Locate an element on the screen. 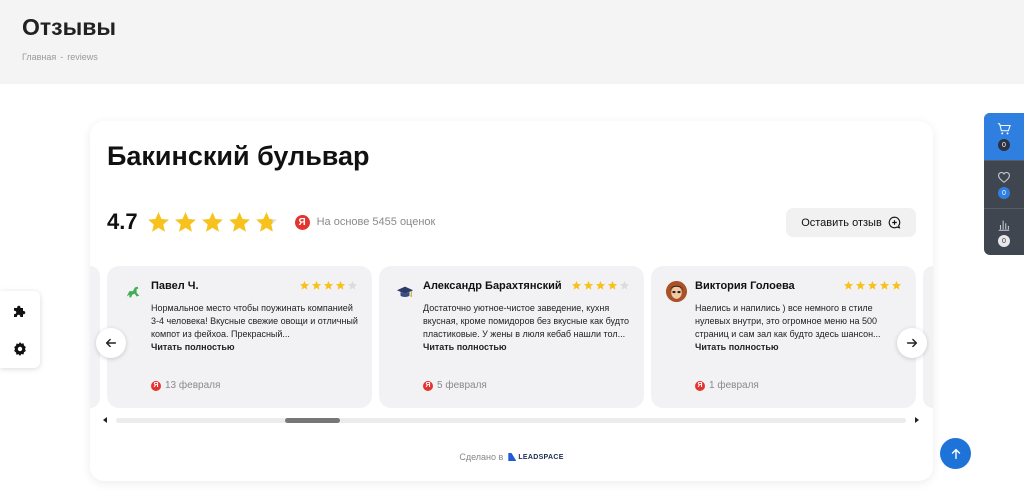 This screenshot has height=494, width=1024. scroll-track is located at coordinates (511, 420).